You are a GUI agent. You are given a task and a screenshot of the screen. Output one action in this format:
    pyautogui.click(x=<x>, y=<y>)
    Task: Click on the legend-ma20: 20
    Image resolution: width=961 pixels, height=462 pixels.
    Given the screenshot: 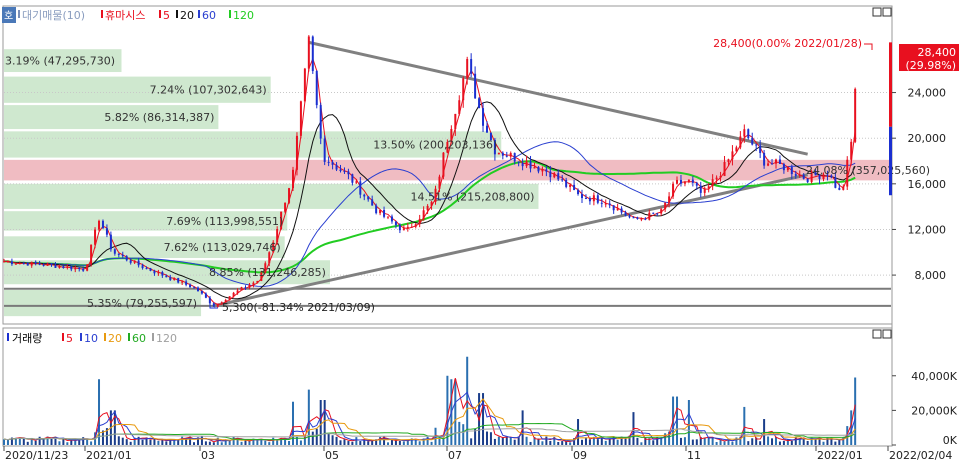 What is the action you would take?
    pyautogui.click(x=187, y=15)
    